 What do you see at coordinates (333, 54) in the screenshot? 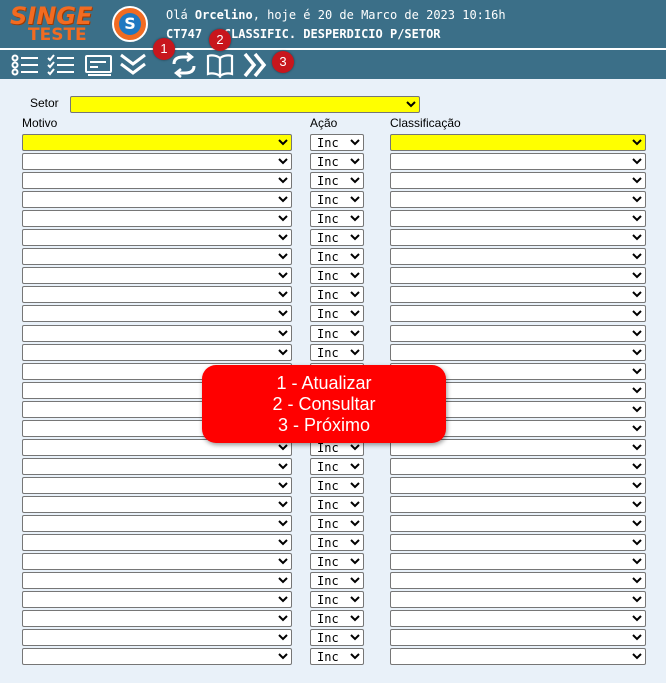
I see `toolbar: 1 2 3` at bounding box center [333, 54].